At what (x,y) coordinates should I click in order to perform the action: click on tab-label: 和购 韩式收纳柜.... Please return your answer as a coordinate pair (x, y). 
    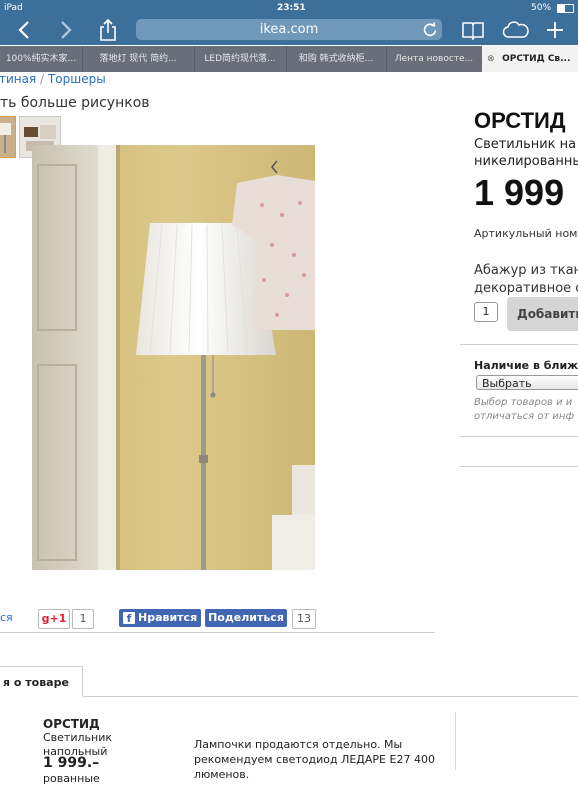
    Looking at the image, I should click on (336, 59).